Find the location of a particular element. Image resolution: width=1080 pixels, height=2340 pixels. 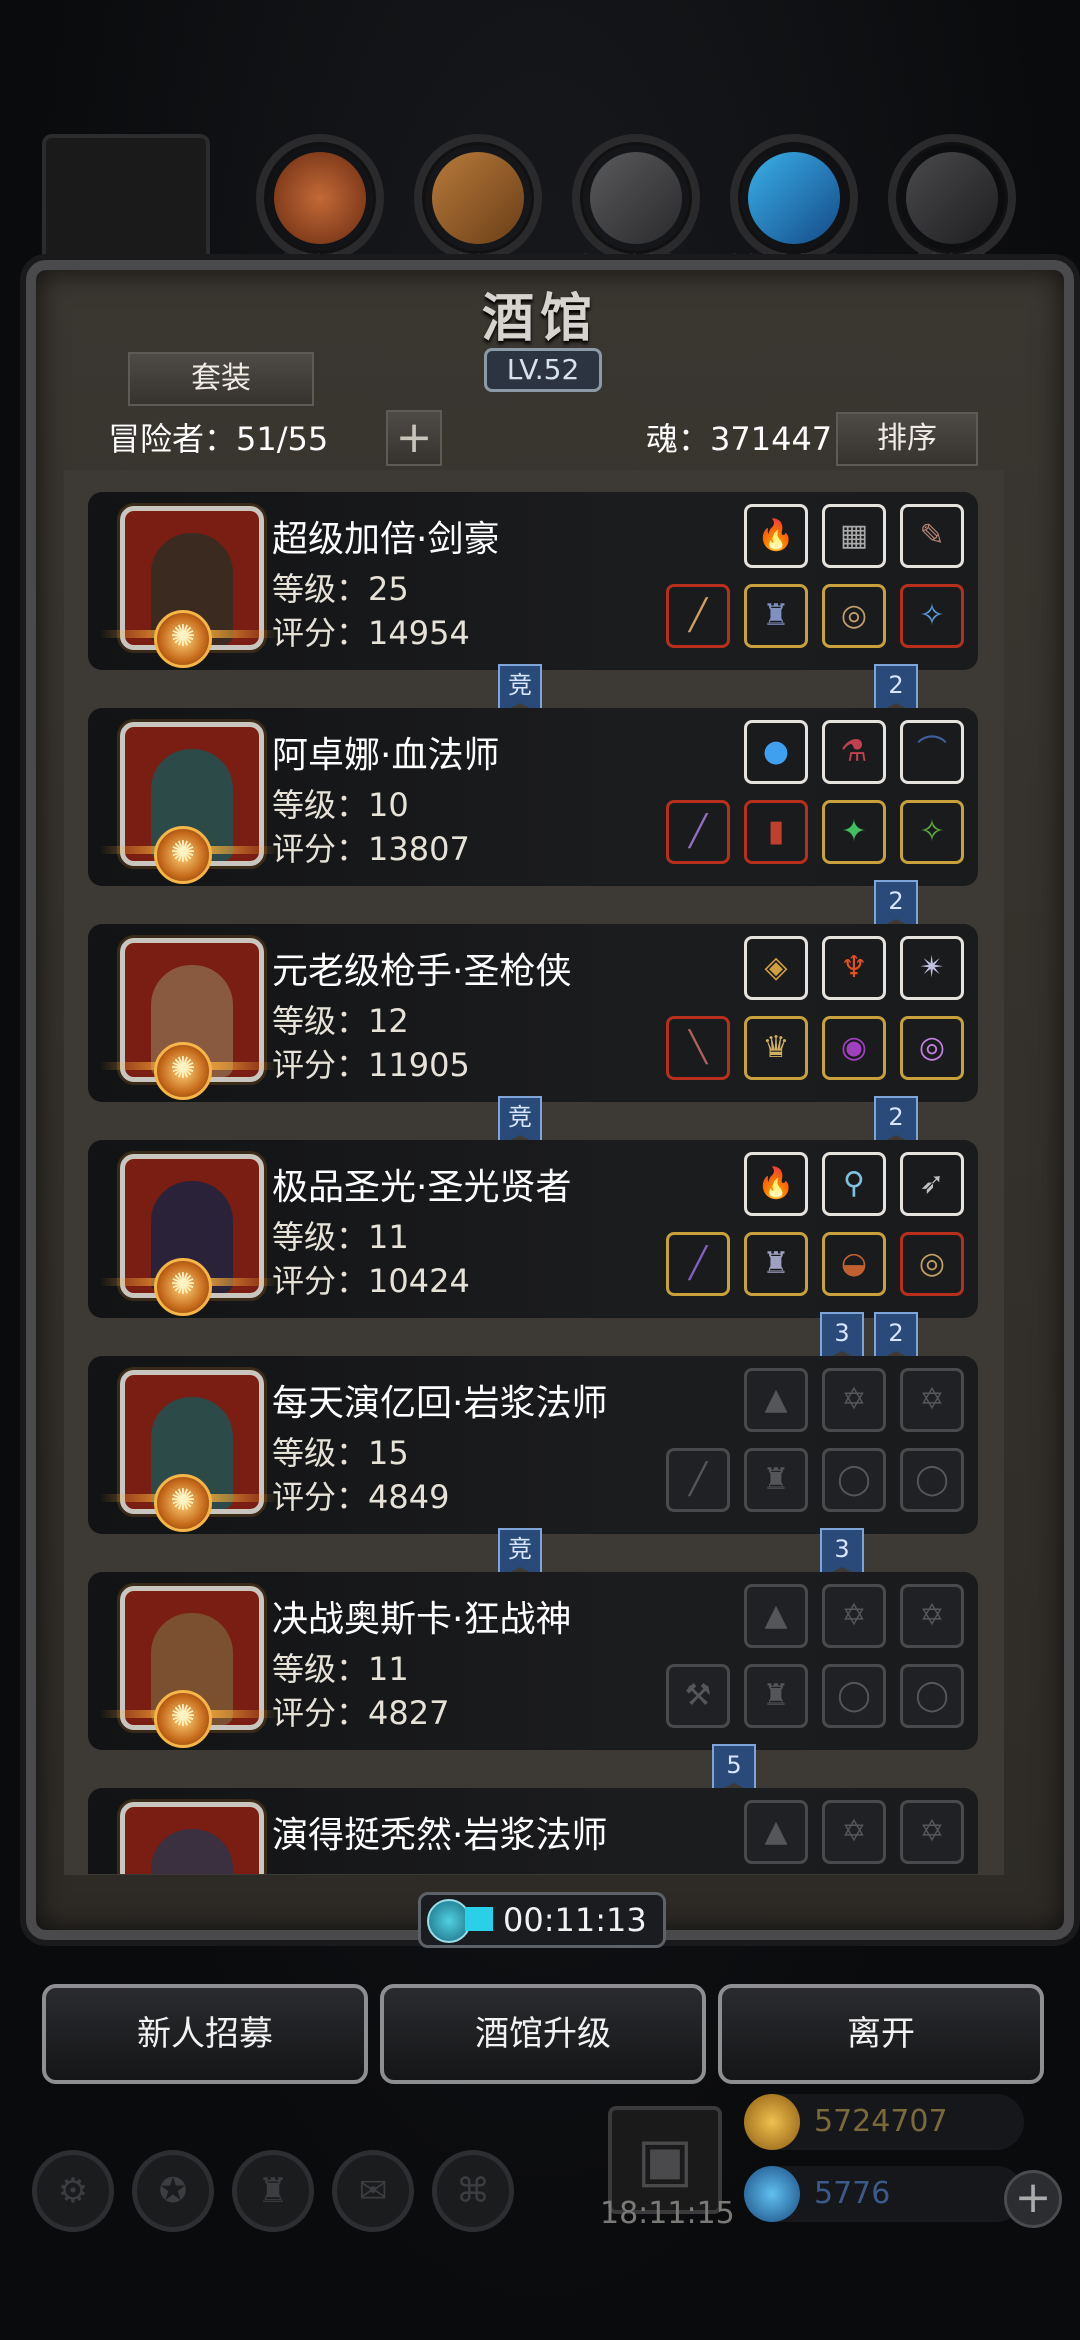

gem-counter: 5776 is located at coordinates (884, 2194).